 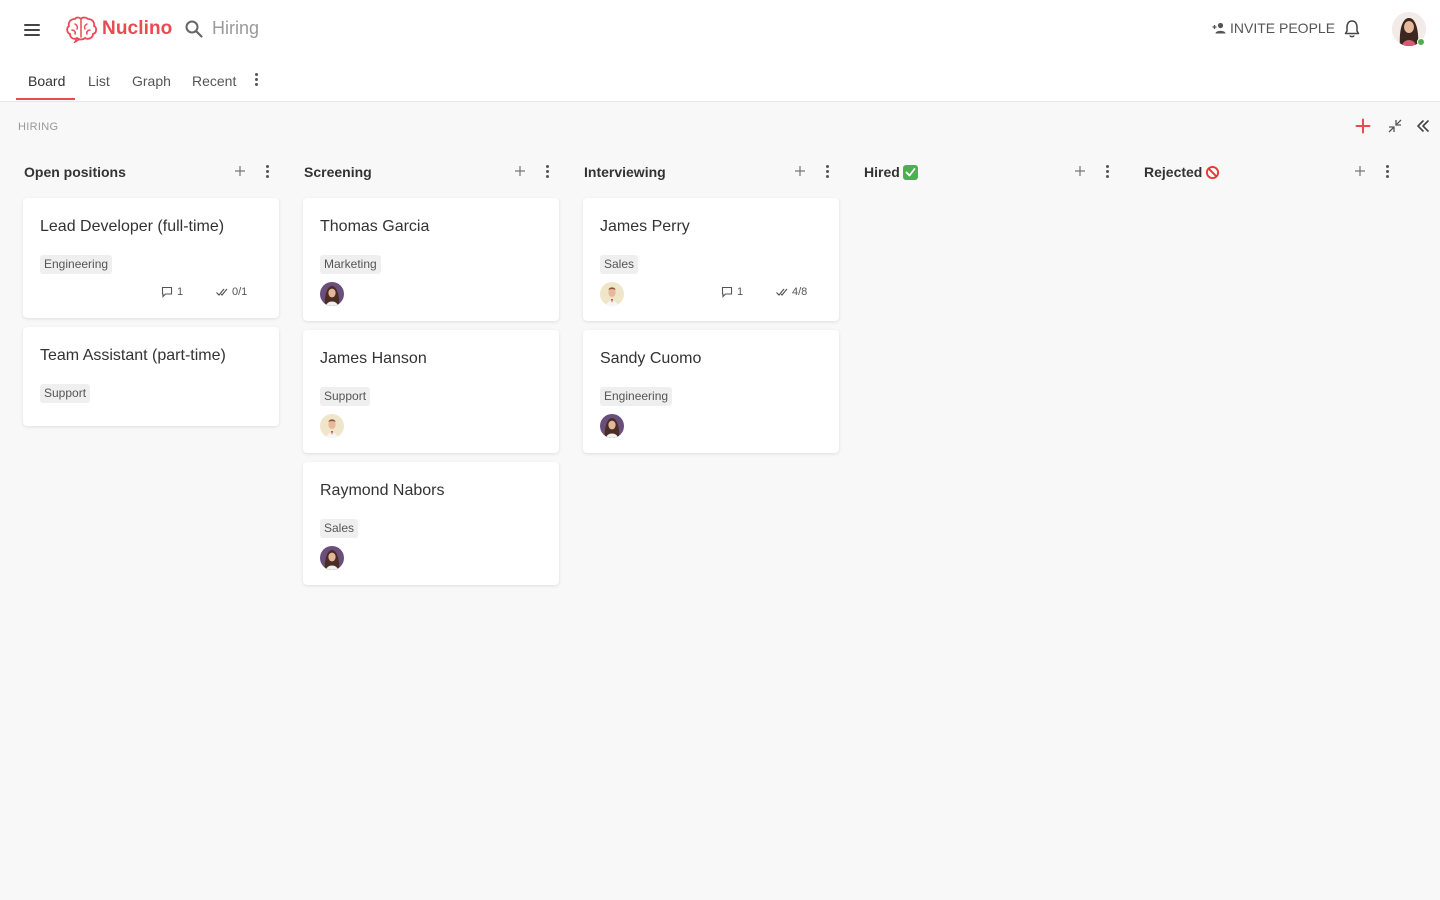 What do you see at coordinates (256, 80) in the screenshot?
I see `more-tabs-icon` at bounding box center [256, 80].